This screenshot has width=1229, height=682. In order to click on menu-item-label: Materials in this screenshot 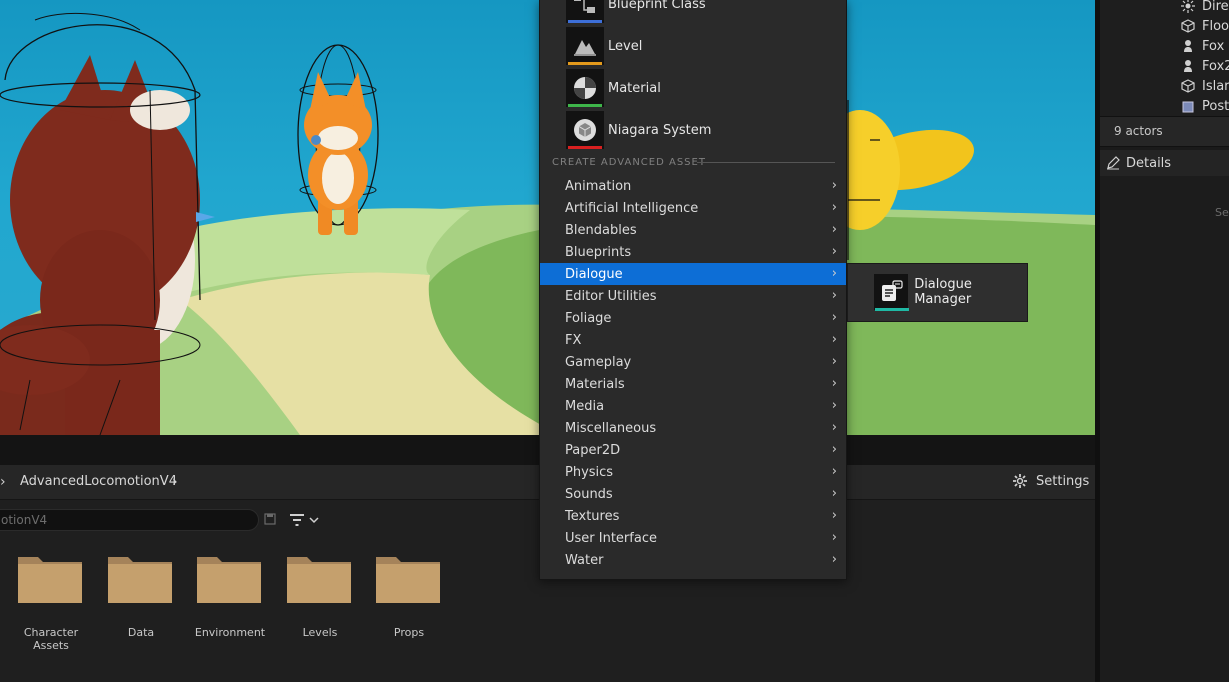, I will do `click(595, 384)`.